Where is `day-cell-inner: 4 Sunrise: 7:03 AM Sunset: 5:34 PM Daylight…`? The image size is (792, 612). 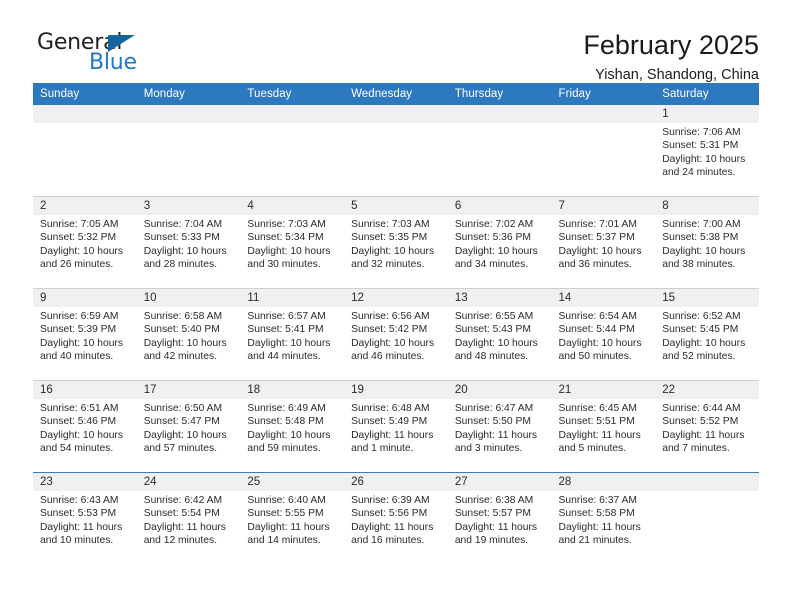 day-cell-inner: 4 Sunrise: 7:03 AM Sunset: 5:34 PM Daylight… is located at coordinates (292, 242).